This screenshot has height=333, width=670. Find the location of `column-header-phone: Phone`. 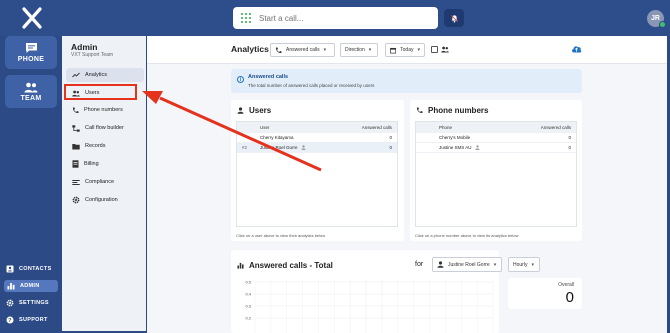

column-header-phone: Phone is located at coordinates (446, 127).